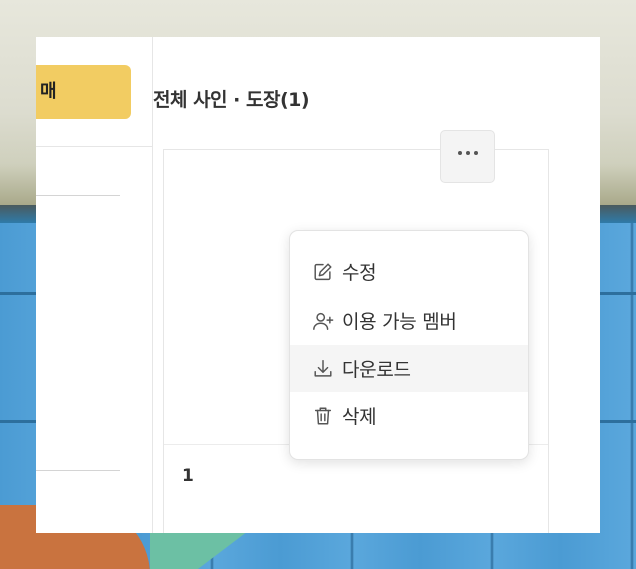 This screenshot has width=636, height=569. Describe the element at coordinates (409, 415) in the screenshot. I see `menu-item-delete: 삭제` at that location.